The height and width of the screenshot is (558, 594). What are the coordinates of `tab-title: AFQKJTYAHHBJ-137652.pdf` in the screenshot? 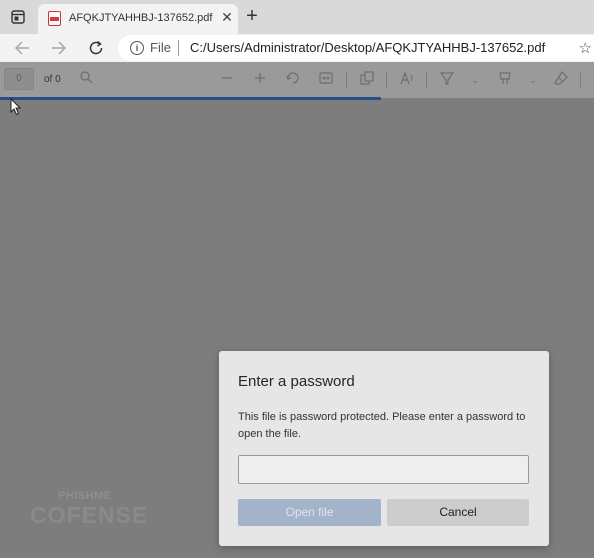 It's located at (141, 18).